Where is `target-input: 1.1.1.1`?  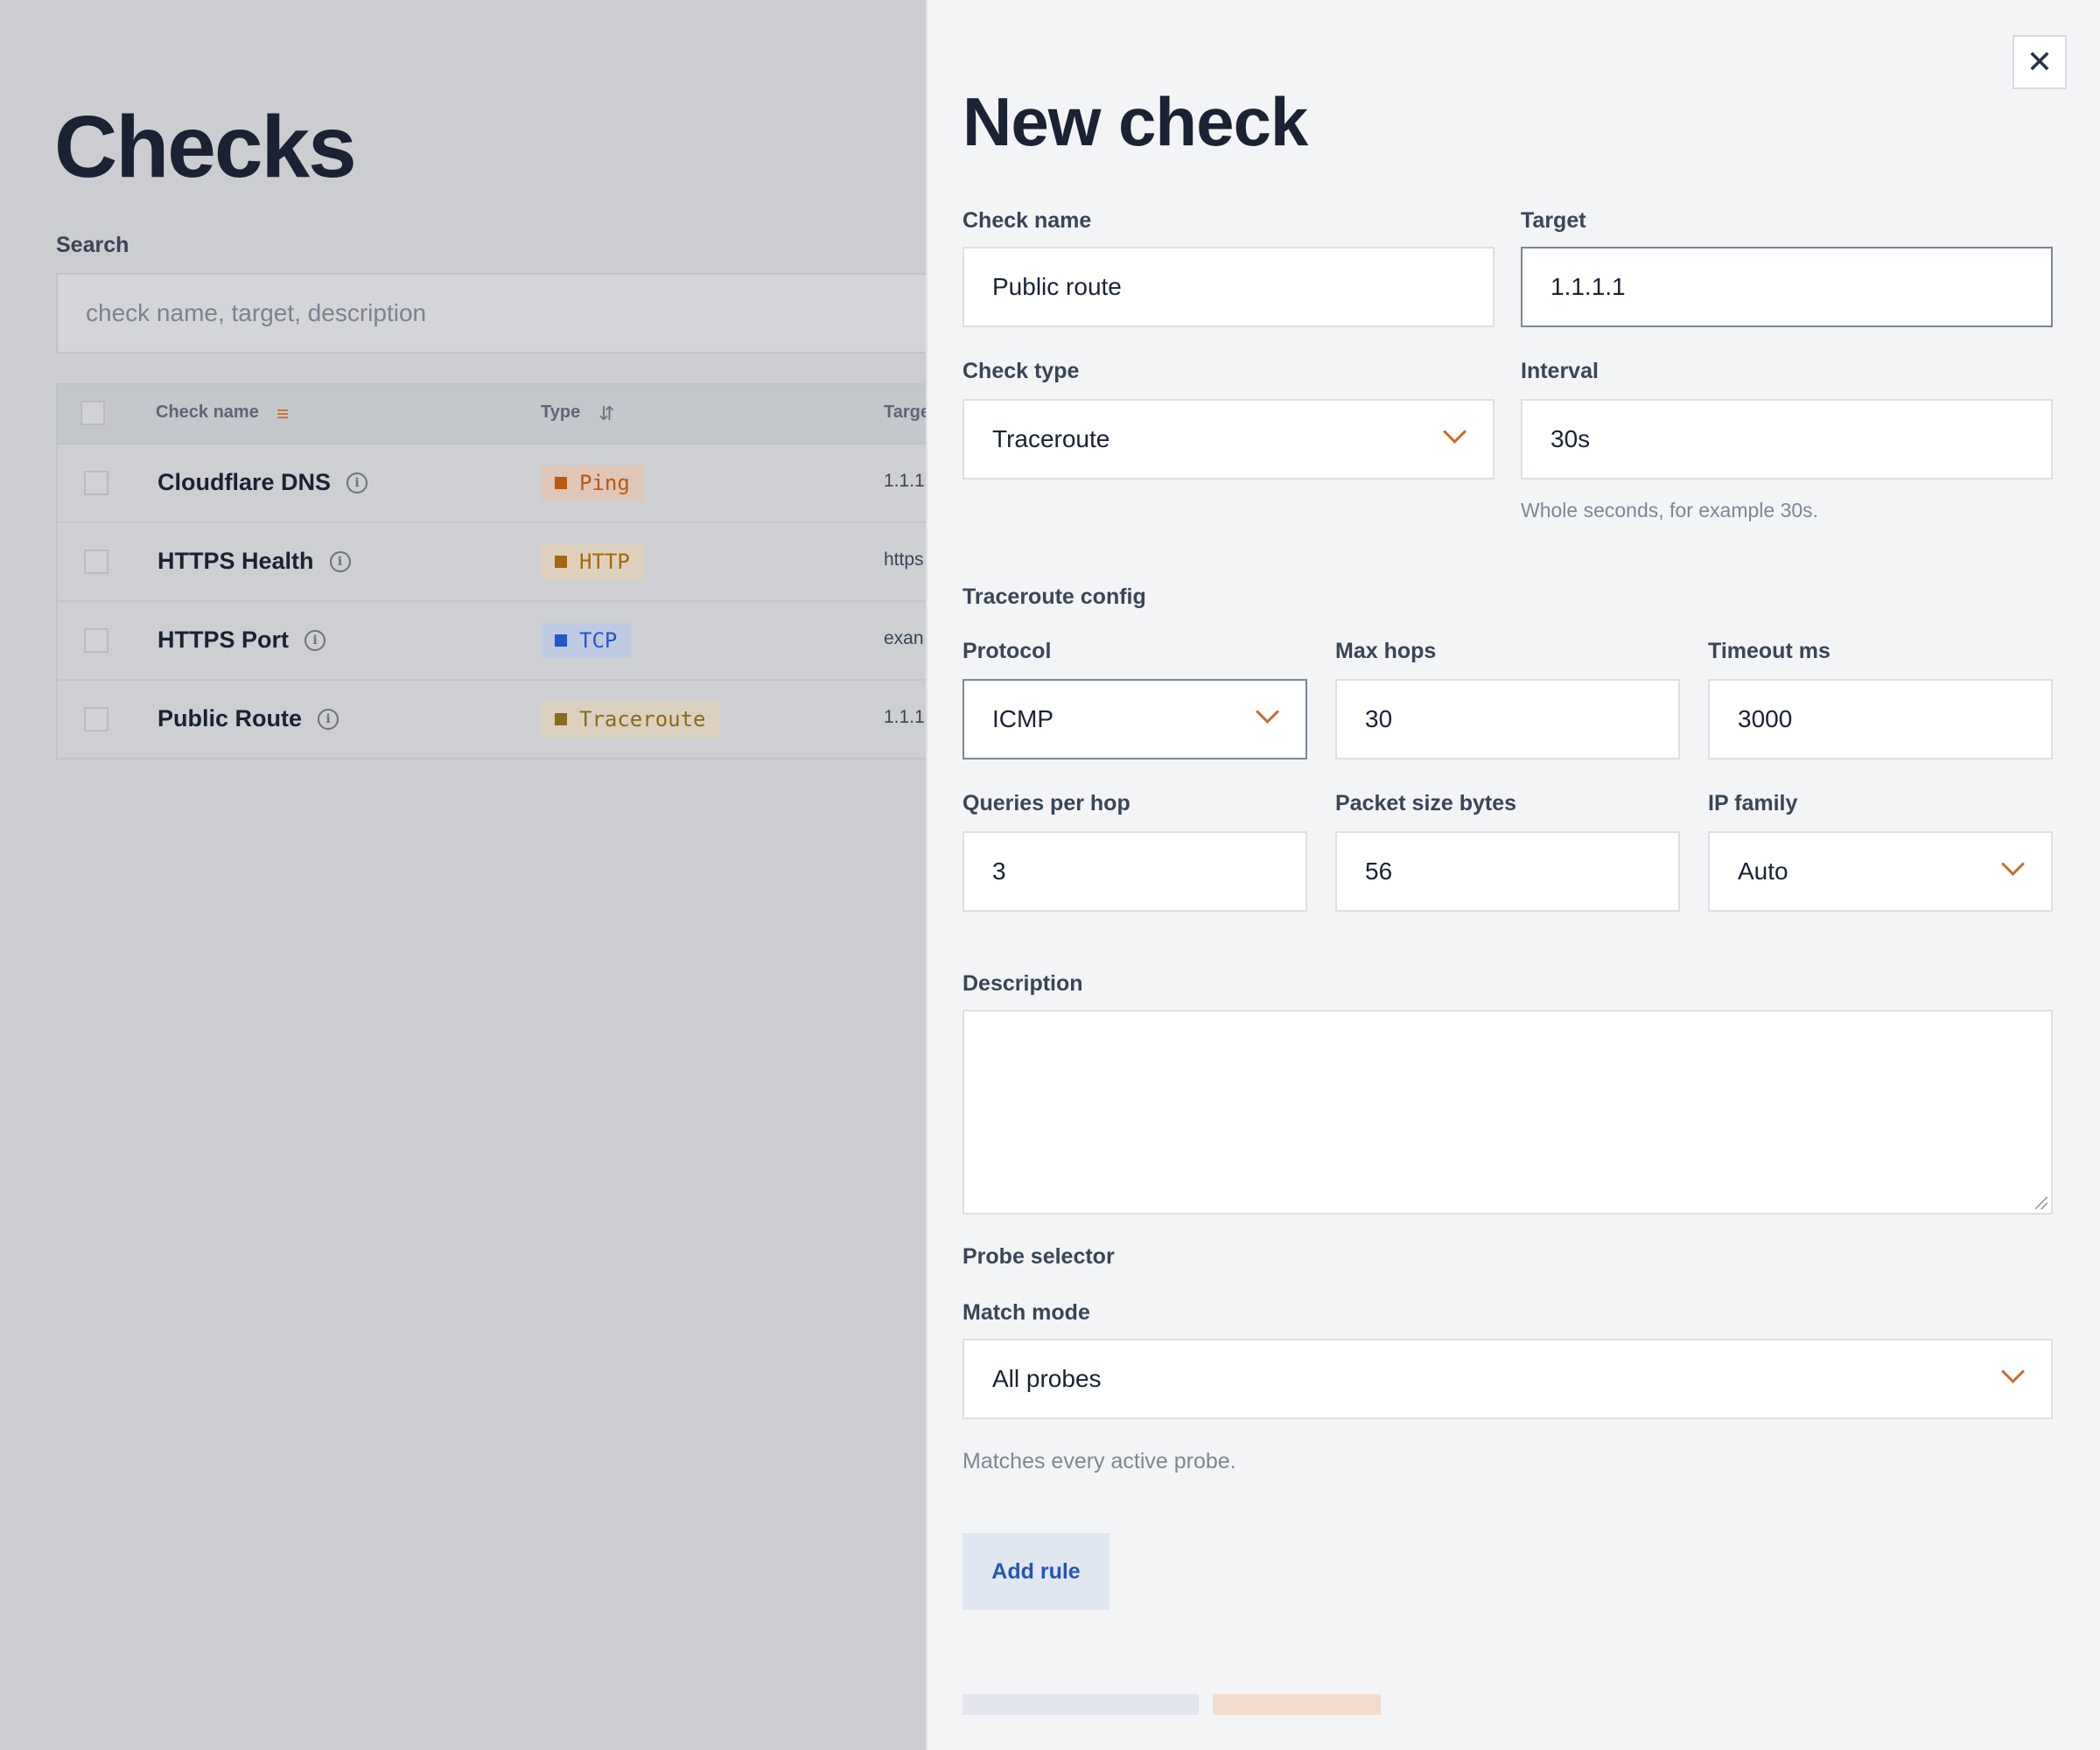
target-input: 1.1.1.1 is located at coordinates (1787, 287).